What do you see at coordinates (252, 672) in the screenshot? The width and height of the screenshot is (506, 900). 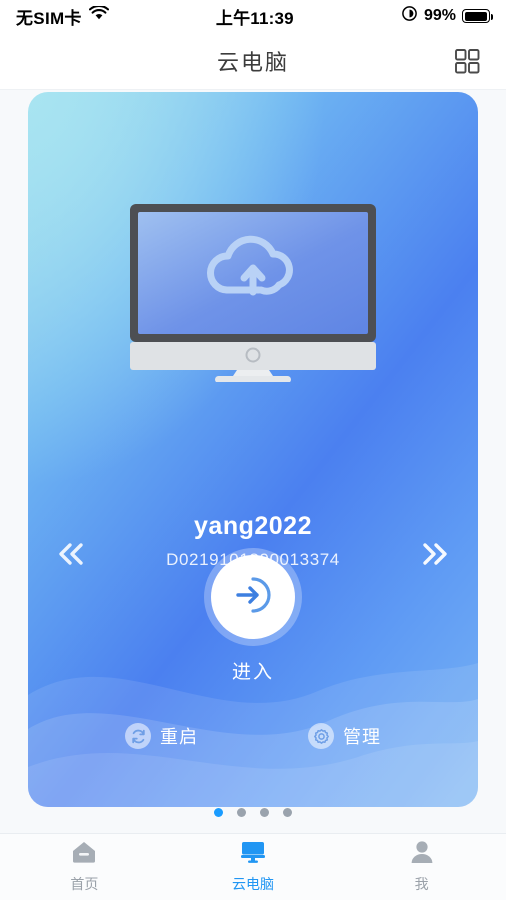 I see `enter-button-label: 进入` at bounding box center [252, 672].